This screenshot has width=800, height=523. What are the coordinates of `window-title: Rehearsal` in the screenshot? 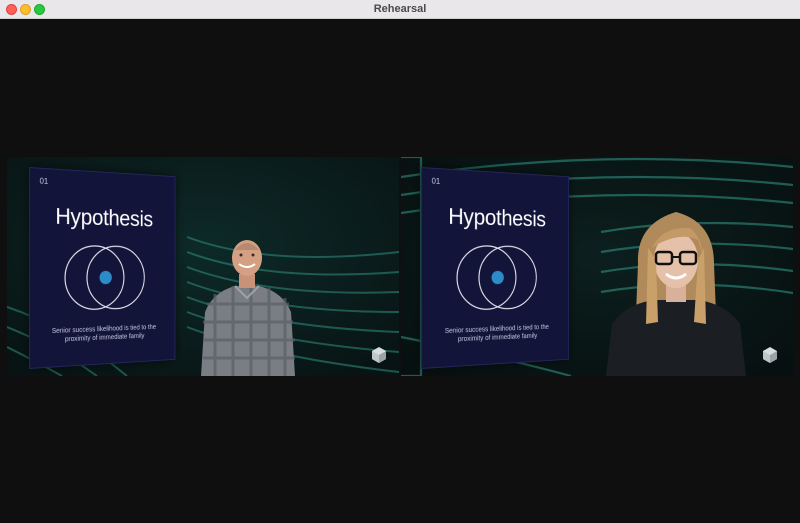 It's located at (400, 9).